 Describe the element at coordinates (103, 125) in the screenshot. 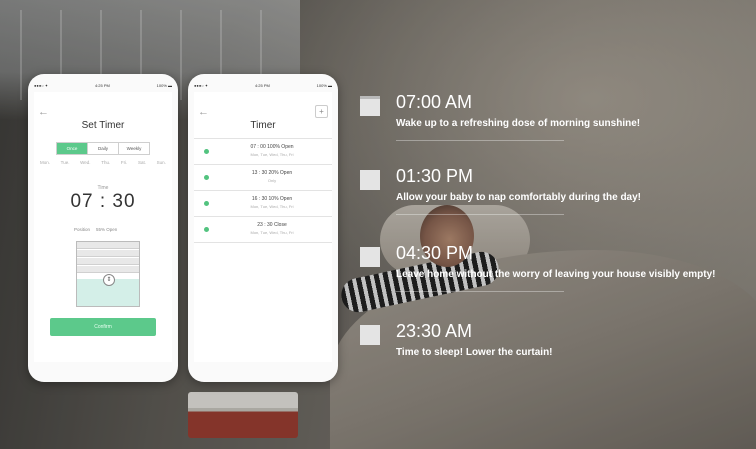

I see `screen-title: Set Timer` at that location.